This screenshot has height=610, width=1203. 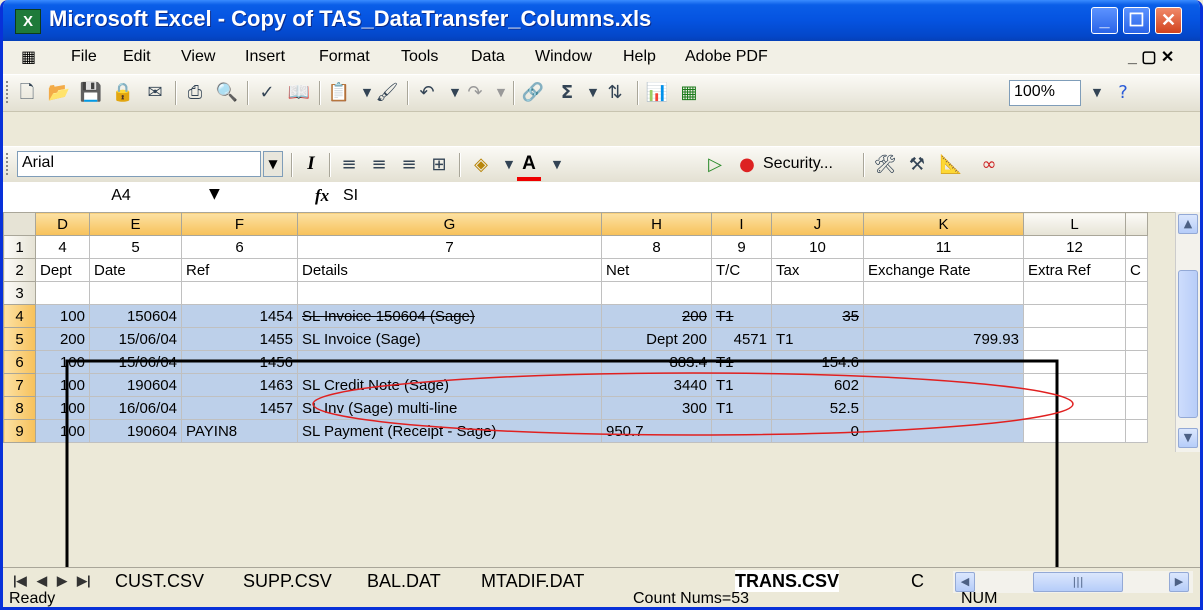 I want to click on cell: Net, so click(x=656, y=270).